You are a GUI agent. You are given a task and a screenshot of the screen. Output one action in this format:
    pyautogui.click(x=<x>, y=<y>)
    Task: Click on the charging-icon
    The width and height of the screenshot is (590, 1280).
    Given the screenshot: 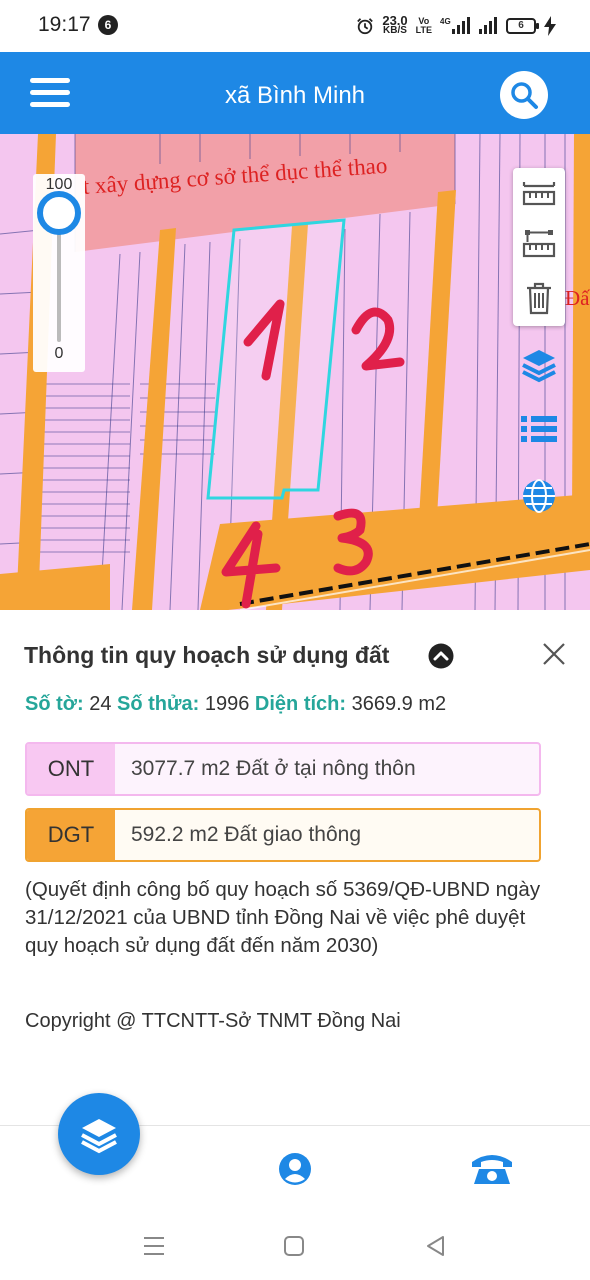 What is the action you would take?
    pyautogui.click(x=550, y=26)
    